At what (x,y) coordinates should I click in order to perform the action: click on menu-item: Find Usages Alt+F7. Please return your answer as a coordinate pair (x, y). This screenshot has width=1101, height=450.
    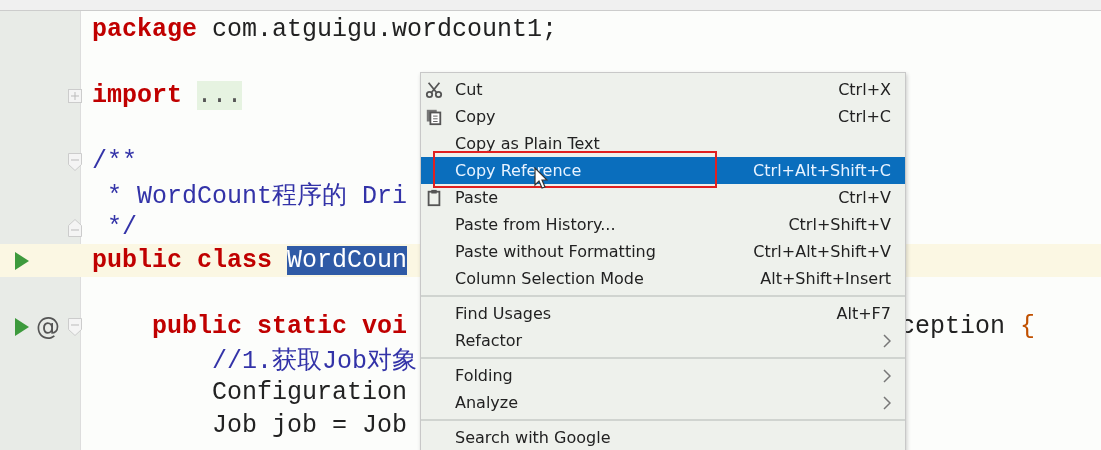
    Looking at the image, I should click on (663, 313).